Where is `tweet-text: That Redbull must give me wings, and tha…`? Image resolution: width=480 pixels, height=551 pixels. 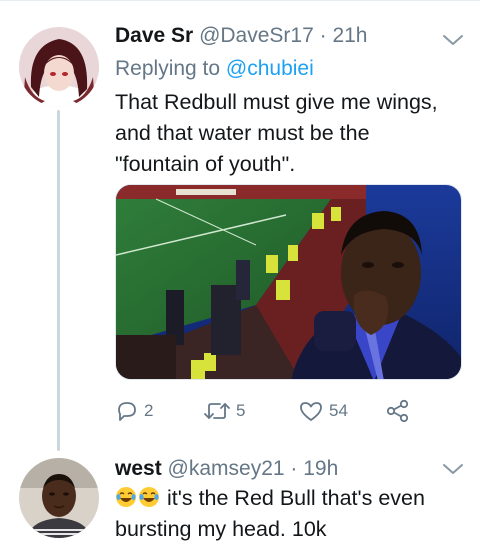 tweet-text: That Redbull must give me wings, and tha… is located at coordinates (290, 133).